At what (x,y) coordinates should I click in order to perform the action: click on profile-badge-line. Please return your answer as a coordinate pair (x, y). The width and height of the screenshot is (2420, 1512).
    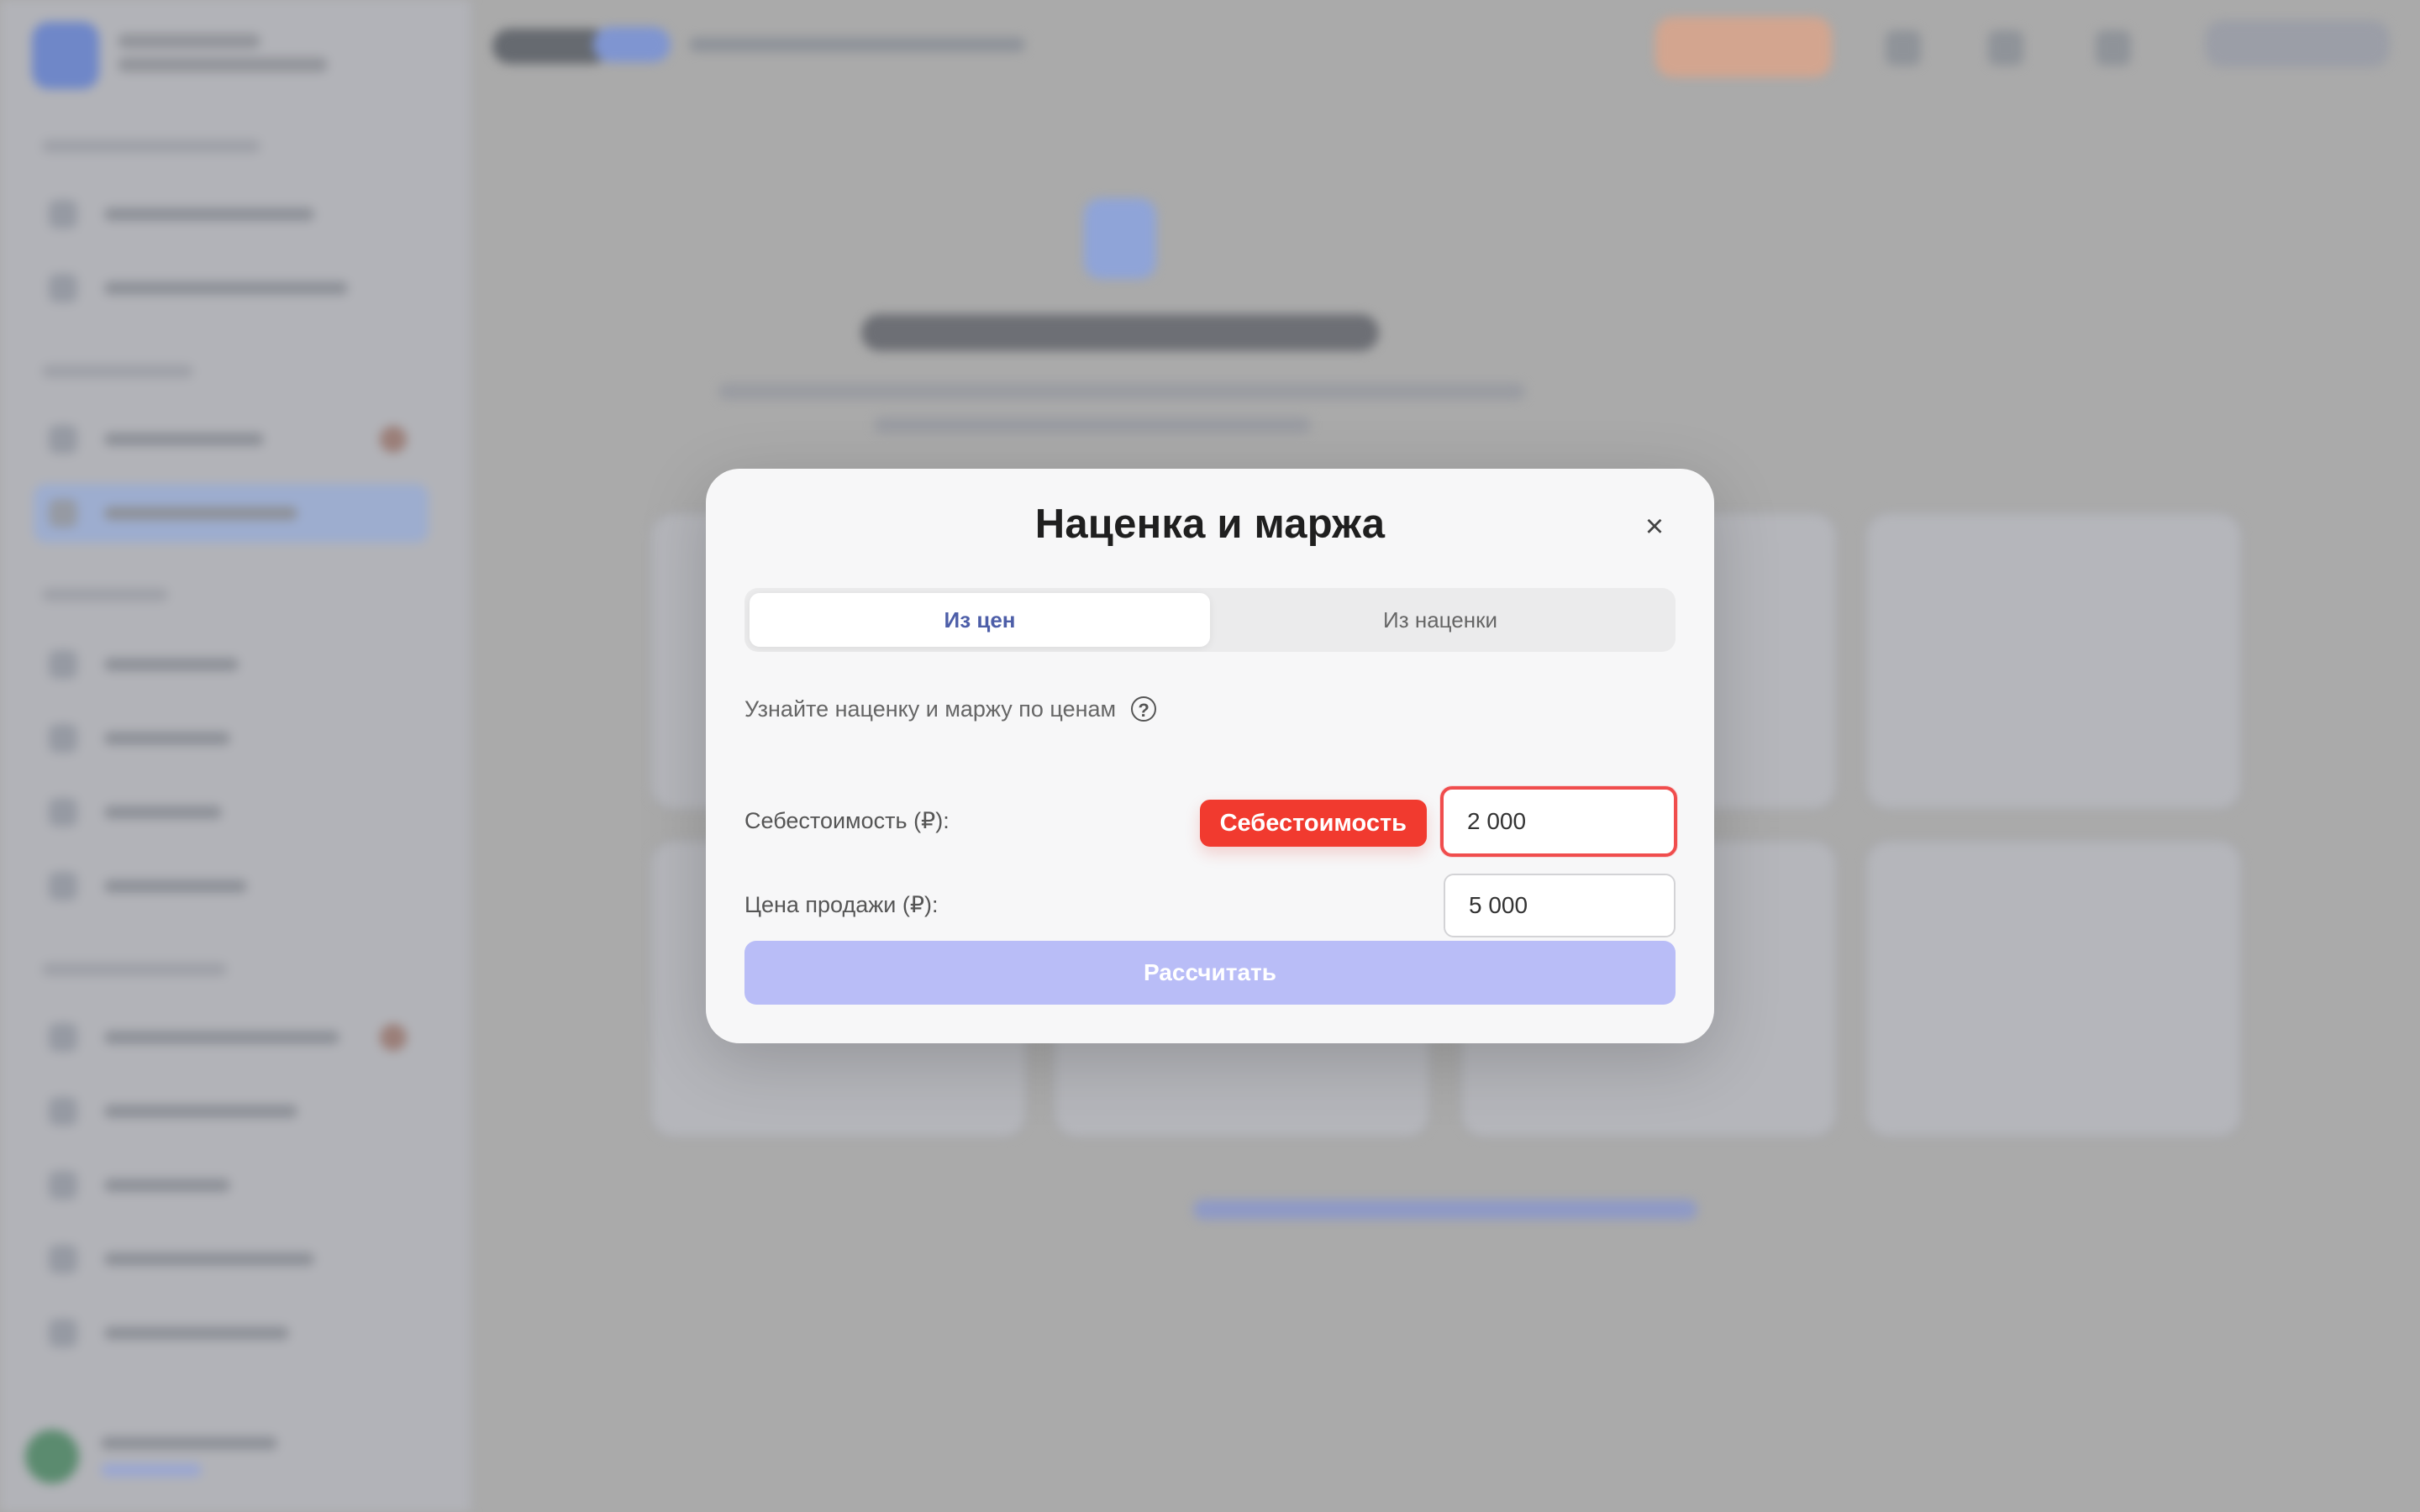
    Looking at the image, I should click on (151, 1470).